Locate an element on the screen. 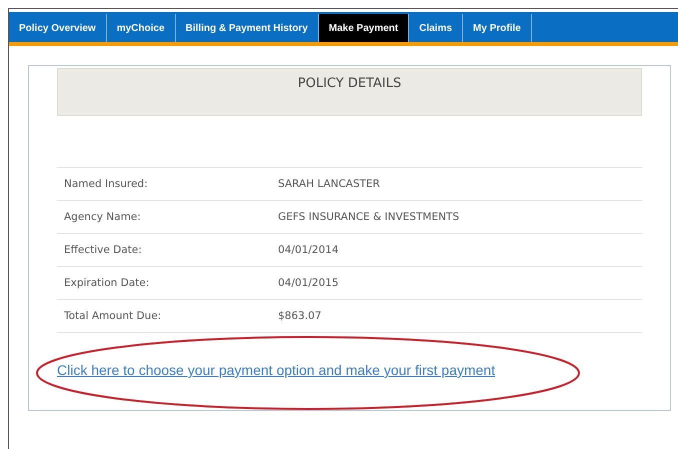 This screenshot has height=449, width=678. field-value: 04/01/2015 is located at coordinates (308, 283).